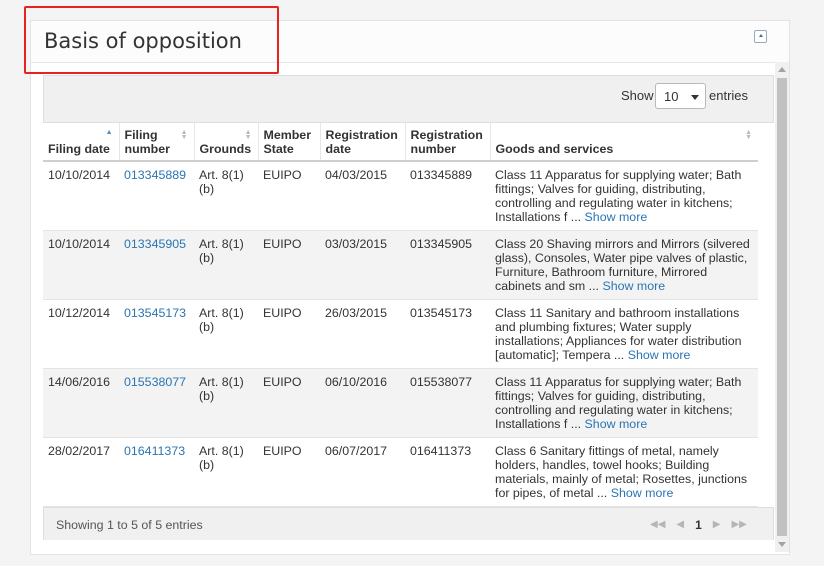  Describe the element at coordinates (287, 135) in the screenshot. I see `column-header-line1: Member` at that location.